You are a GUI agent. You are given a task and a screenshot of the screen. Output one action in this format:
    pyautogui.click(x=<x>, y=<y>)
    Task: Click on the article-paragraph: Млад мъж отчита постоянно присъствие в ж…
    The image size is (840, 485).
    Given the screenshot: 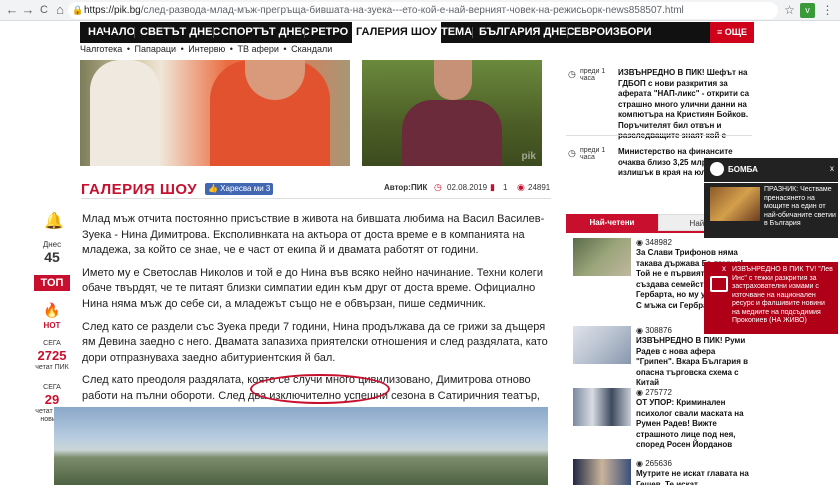 What is the action you would take?
    pyautogui.click(x=313, y=235)
    